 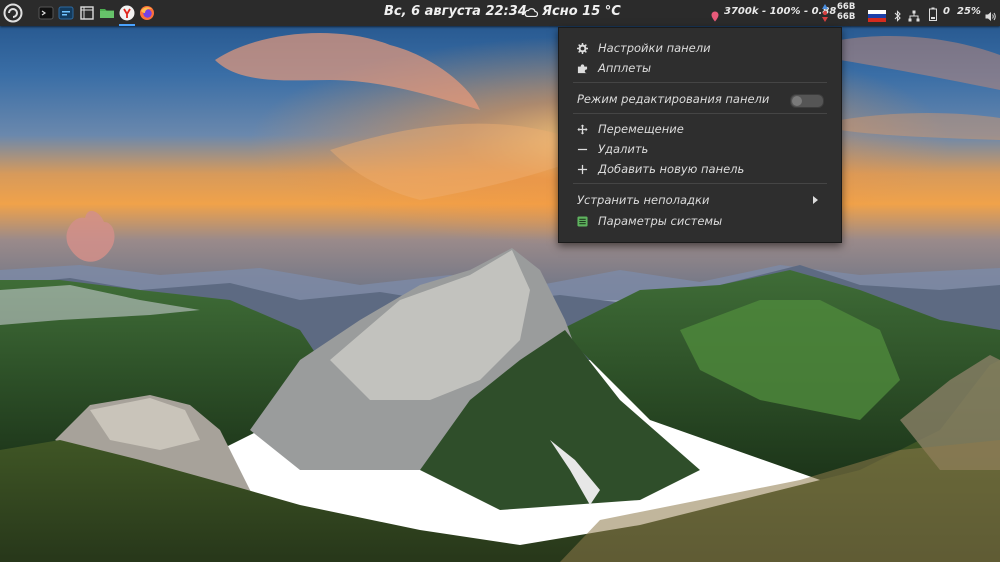 What do you see at coordinates (660, 221) in the screenshot?
I see `menu-item-label: Параметры системы` at bounding box center [660, 221].